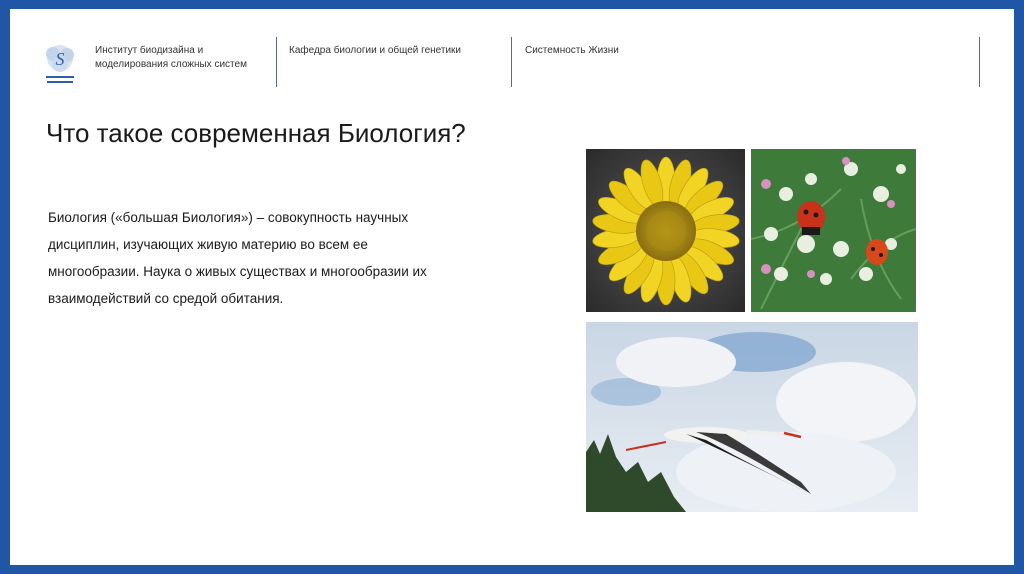 The height and width of the screenshot is (574, 1024). I want to click on flower-photo, so click(665, 230).